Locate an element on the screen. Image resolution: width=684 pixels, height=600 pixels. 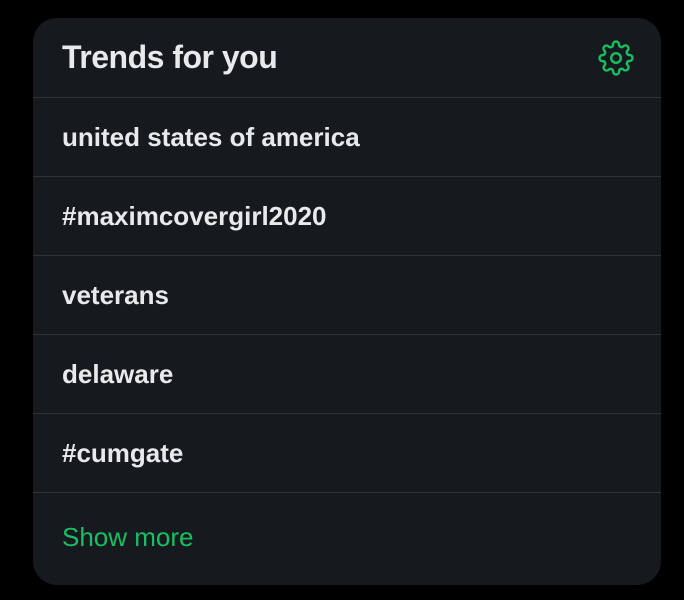
trend-item: united states of america is located at coordinates (347, 137).